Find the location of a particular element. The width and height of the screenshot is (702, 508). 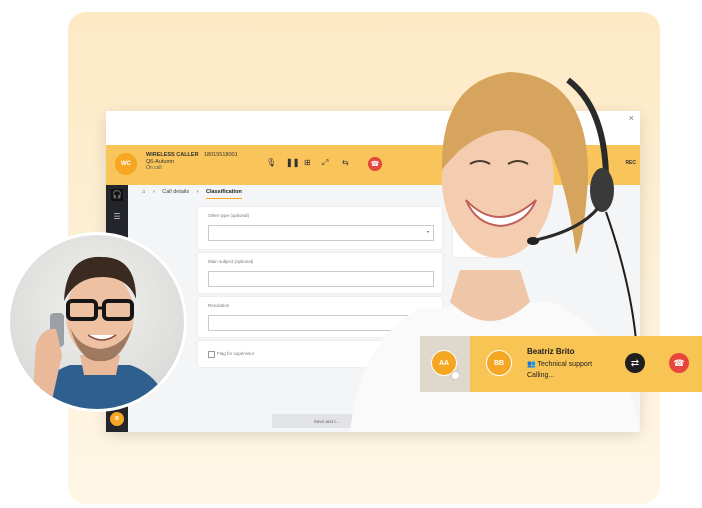

pause-icon: ❚❚ is located at coordinates (292, 162).